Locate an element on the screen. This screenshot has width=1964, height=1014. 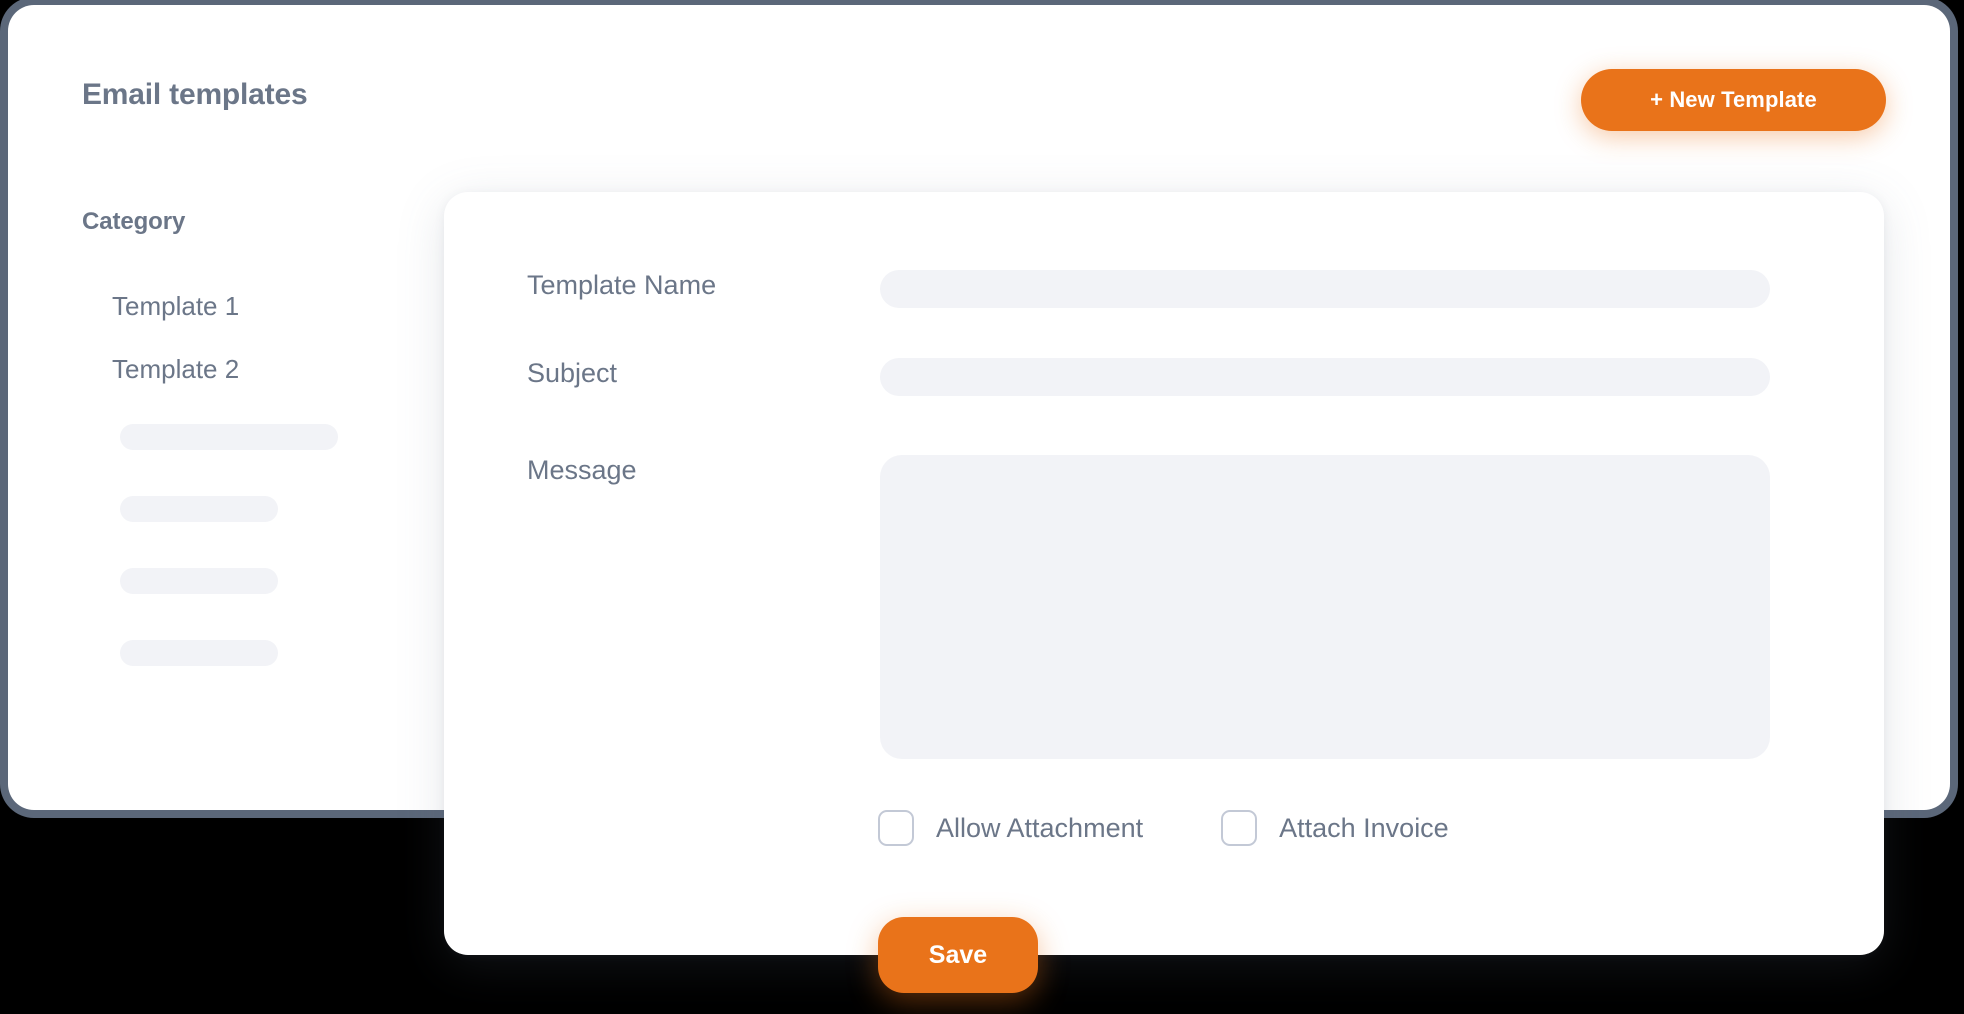
label-message: Message is located at coordinates (582, 470).